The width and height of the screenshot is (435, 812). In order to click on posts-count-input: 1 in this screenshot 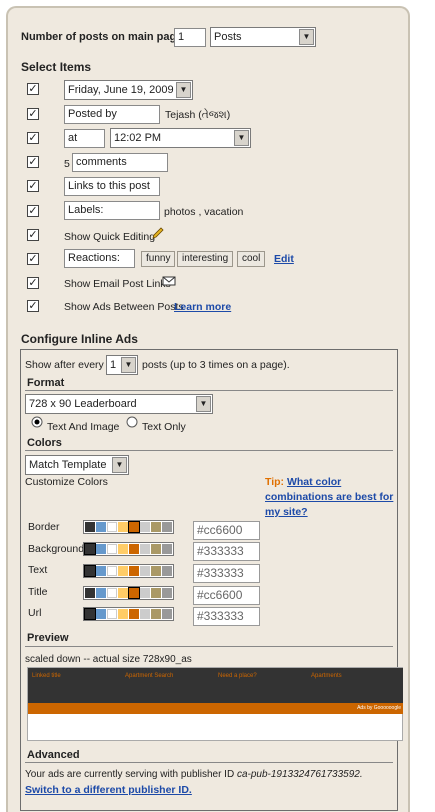, I will do `click(190, 37)`.